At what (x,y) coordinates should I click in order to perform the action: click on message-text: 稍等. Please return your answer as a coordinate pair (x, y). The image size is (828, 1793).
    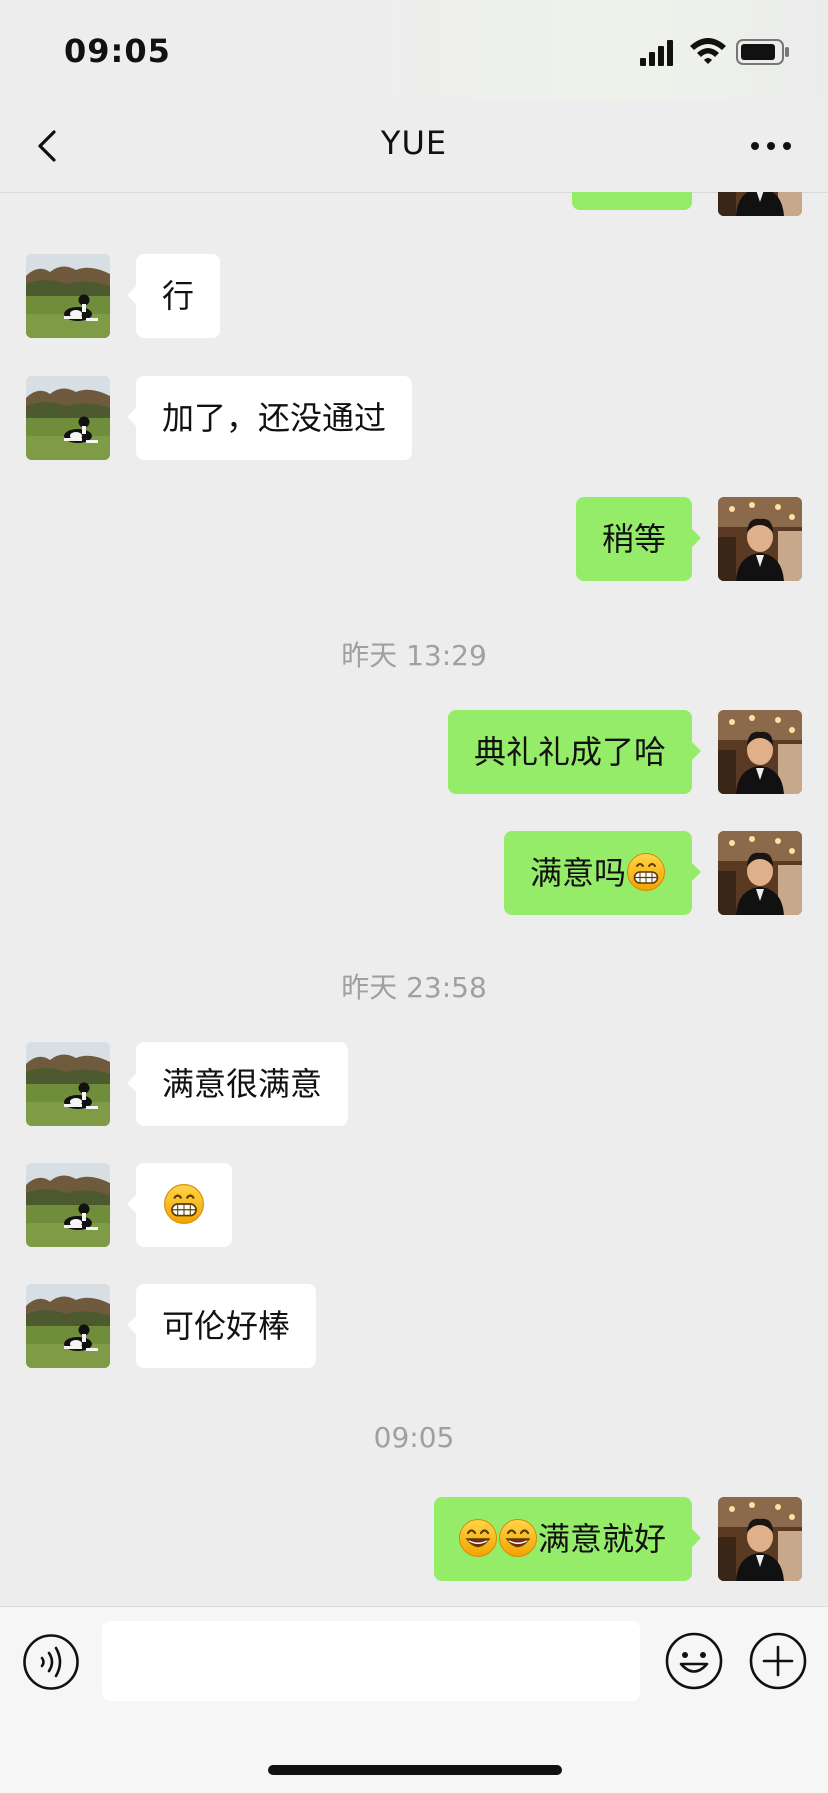
    Looking at the image, I should click on (633, 539).